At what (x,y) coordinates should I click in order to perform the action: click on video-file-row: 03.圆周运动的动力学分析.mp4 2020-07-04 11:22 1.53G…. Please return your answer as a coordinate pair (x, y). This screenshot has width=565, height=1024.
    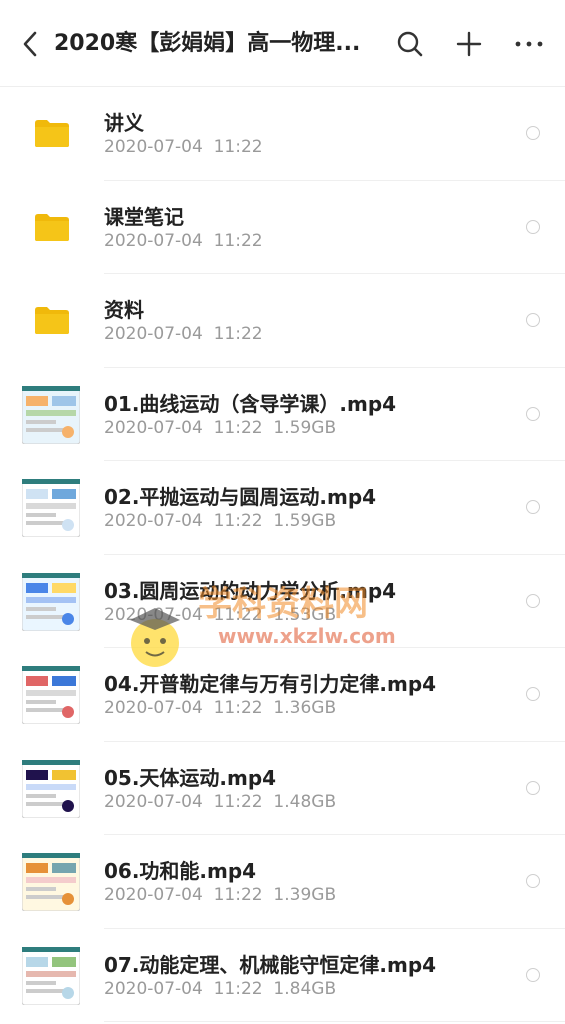
    Looking at the image, I should click on (282, 601).